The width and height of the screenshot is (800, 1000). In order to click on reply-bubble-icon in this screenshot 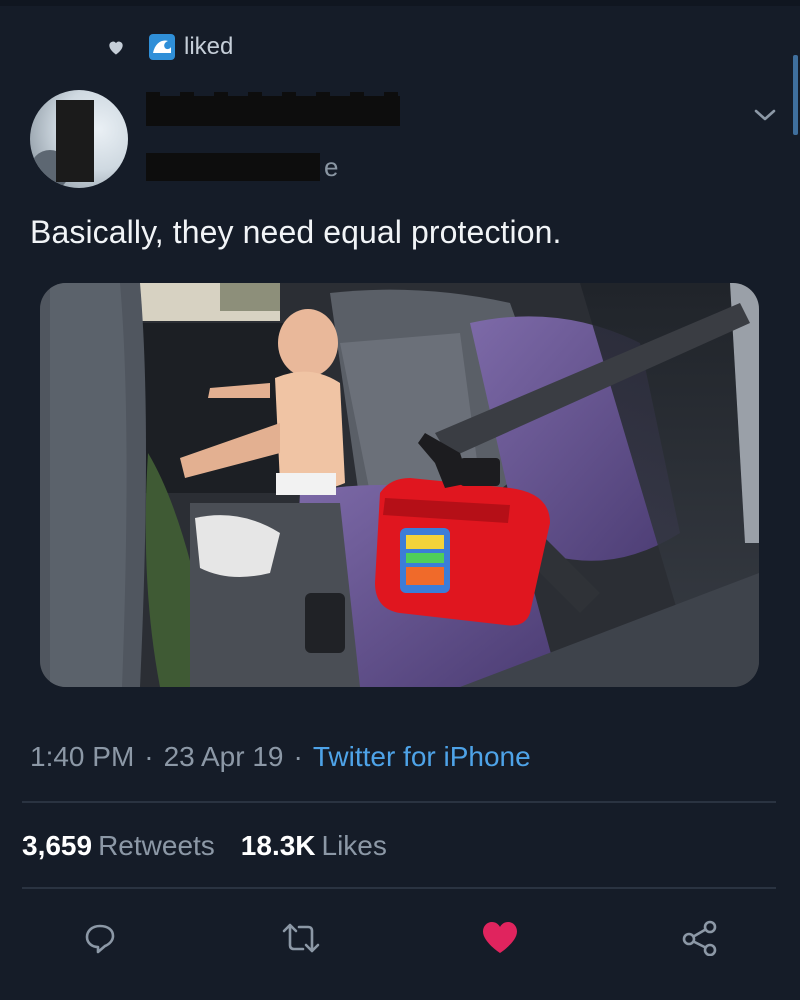, I will do `click(100, 939)`.